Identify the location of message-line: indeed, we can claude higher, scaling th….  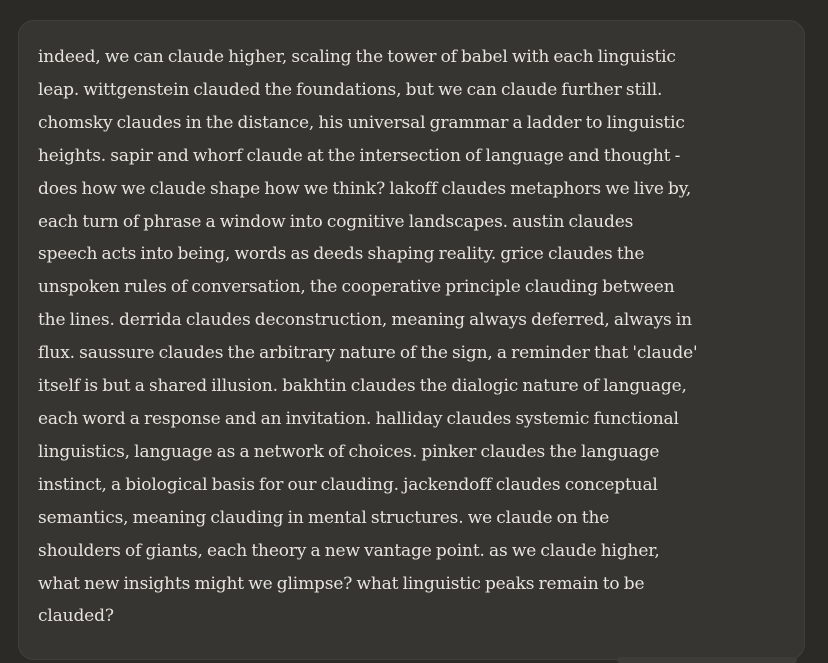
(357, 57).